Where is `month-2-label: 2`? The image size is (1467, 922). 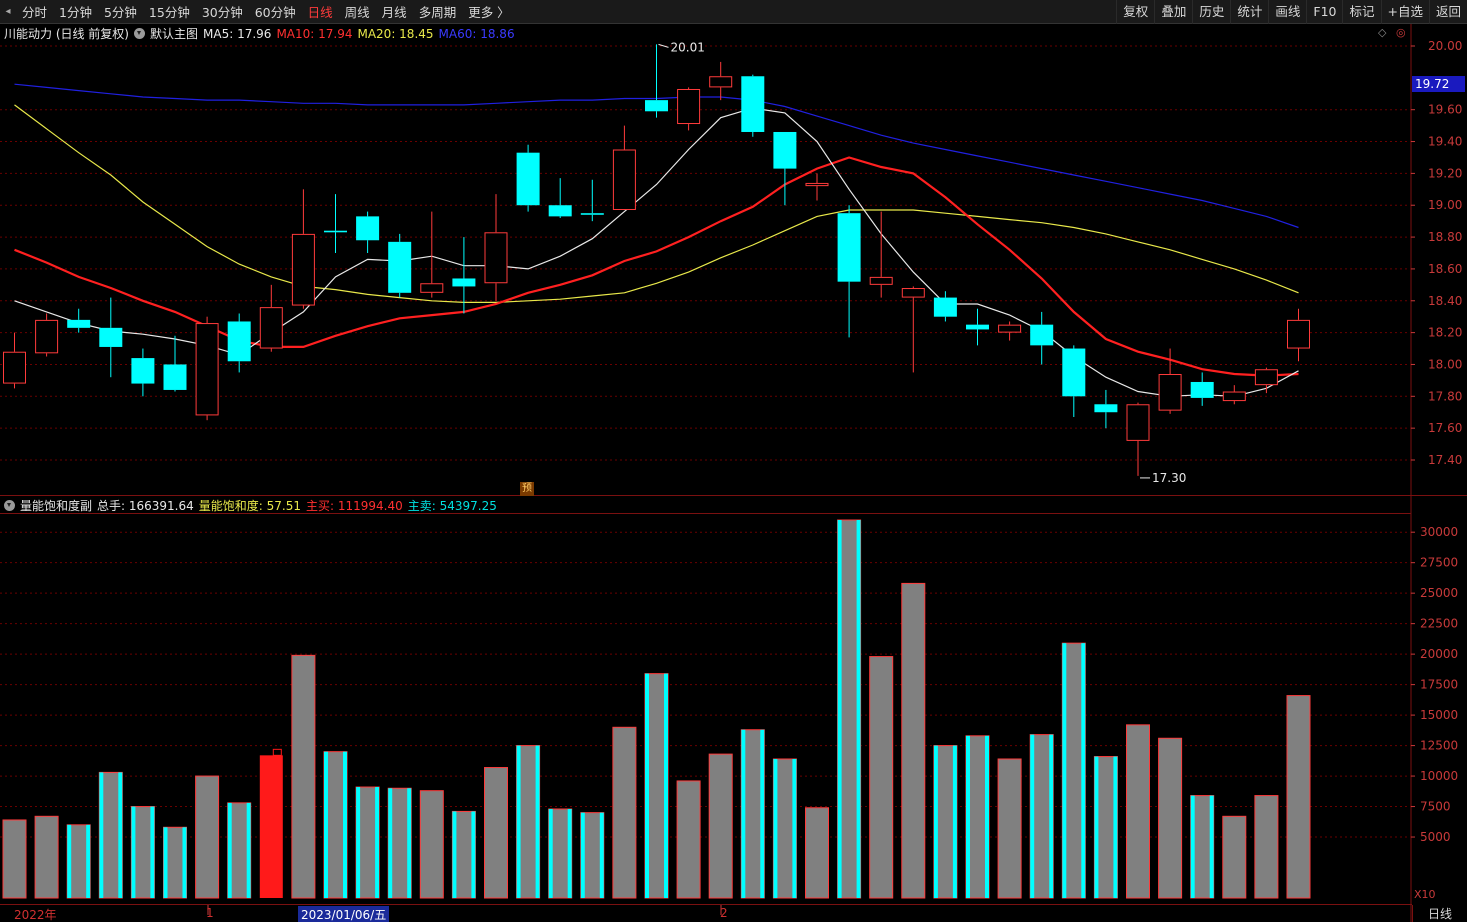
month-2-label: 2 is located at coordinates (724, 913).